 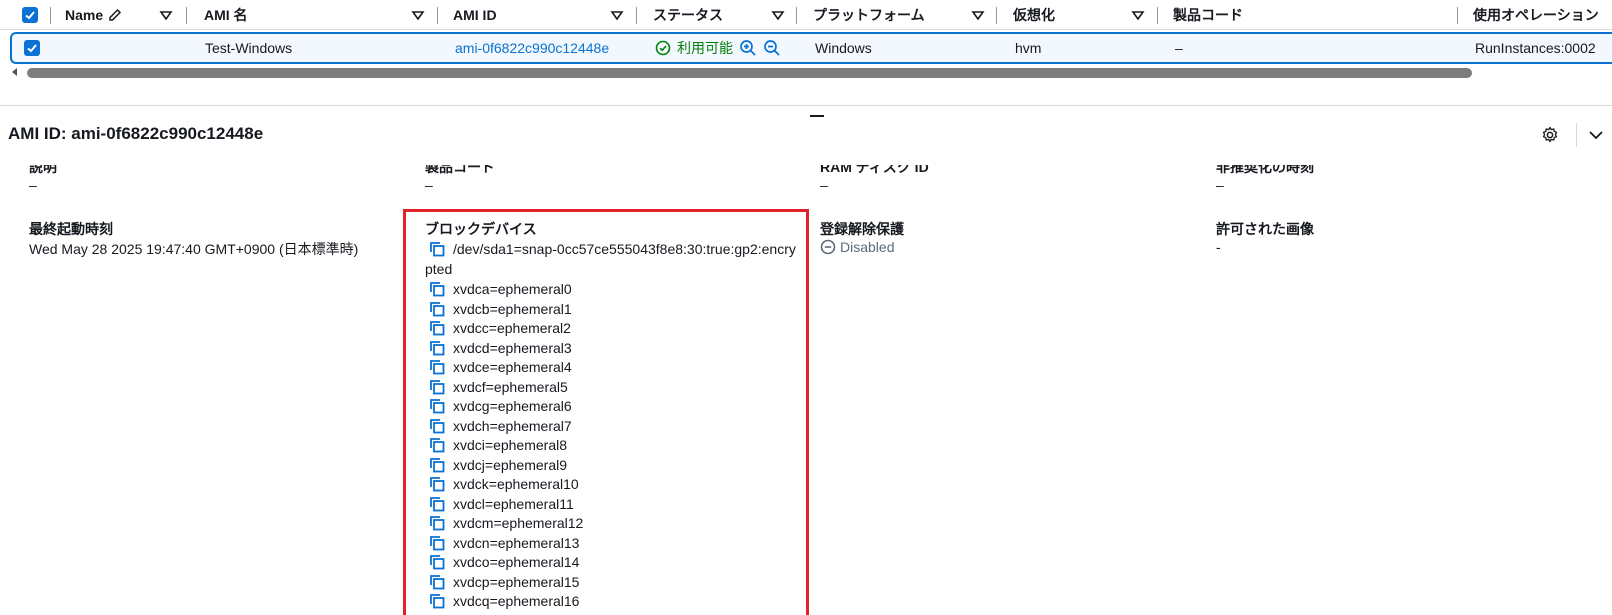 What do you see at coordinates (1028, 48) in the screenshot?
I see `cell-virtualization: hvm` at bounding box center [1028, 48].